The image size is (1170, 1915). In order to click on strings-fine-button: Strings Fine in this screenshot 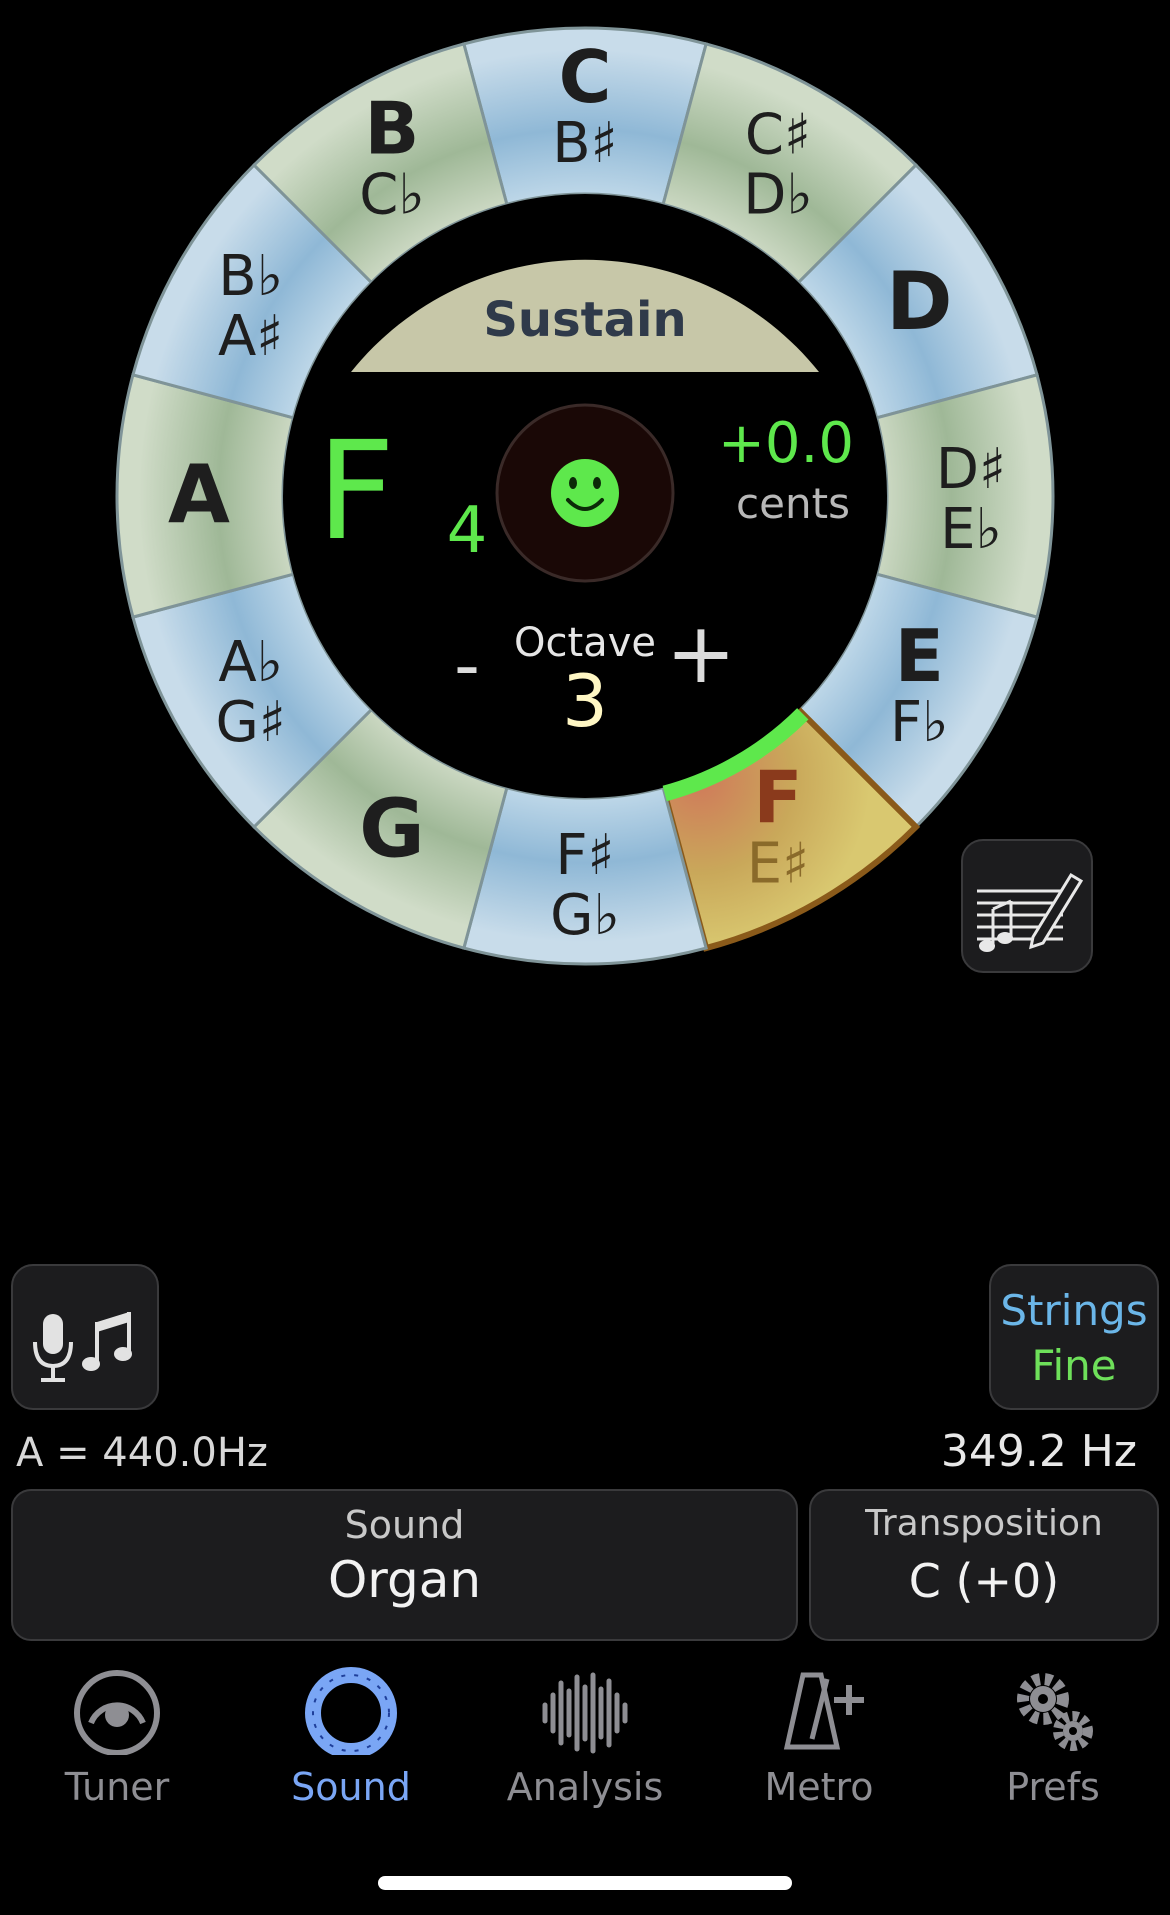, I will do `click(1074, 1337)`.